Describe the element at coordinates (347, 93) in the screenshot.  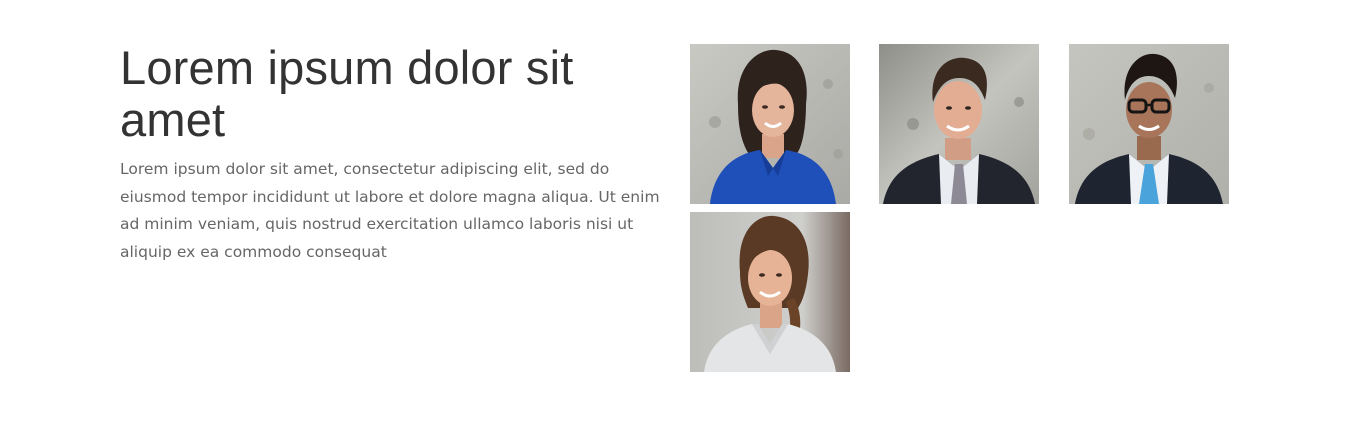
I see `page-heading: Lorem ipsum dolor sit amet` at that location.